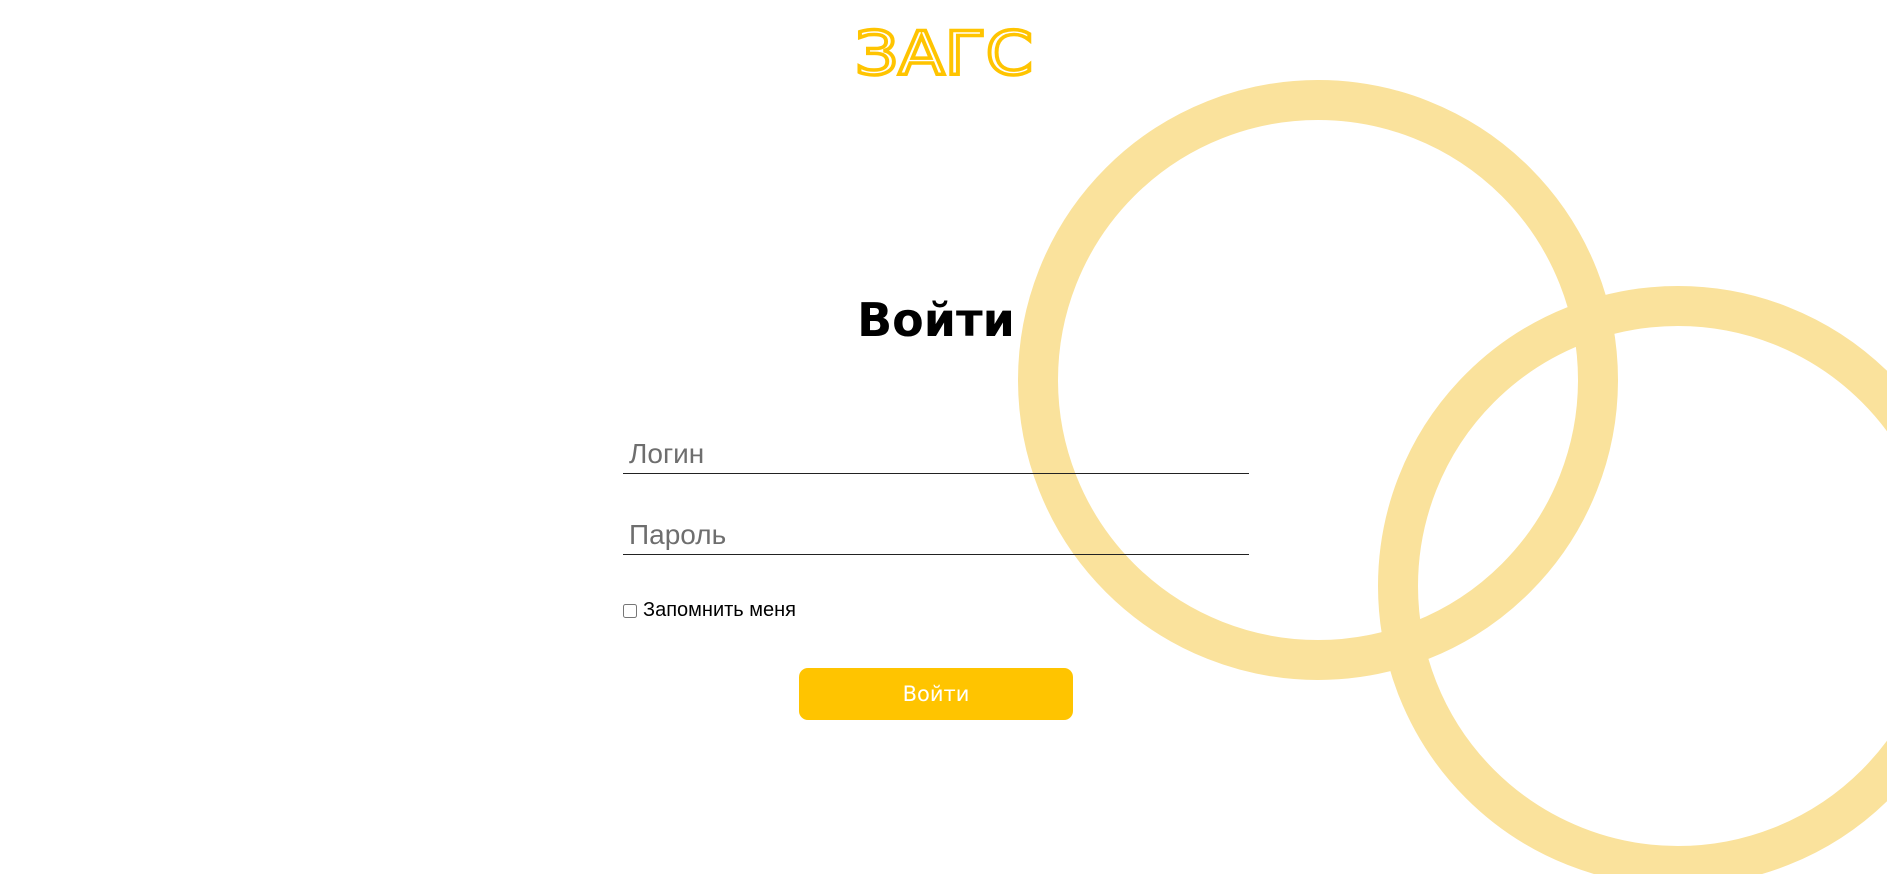 This screenshot has height=874, width=1887. I want to click on password-input, so click(936, 535).